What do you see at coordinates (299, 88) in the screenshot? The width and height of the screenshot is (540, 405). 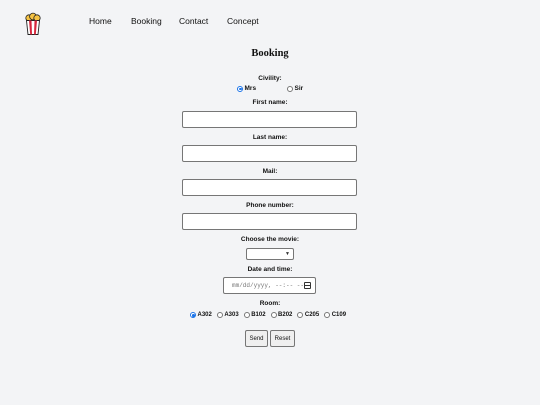 I see `civility-sir-label: Sir` at bounding box center [299, 88].